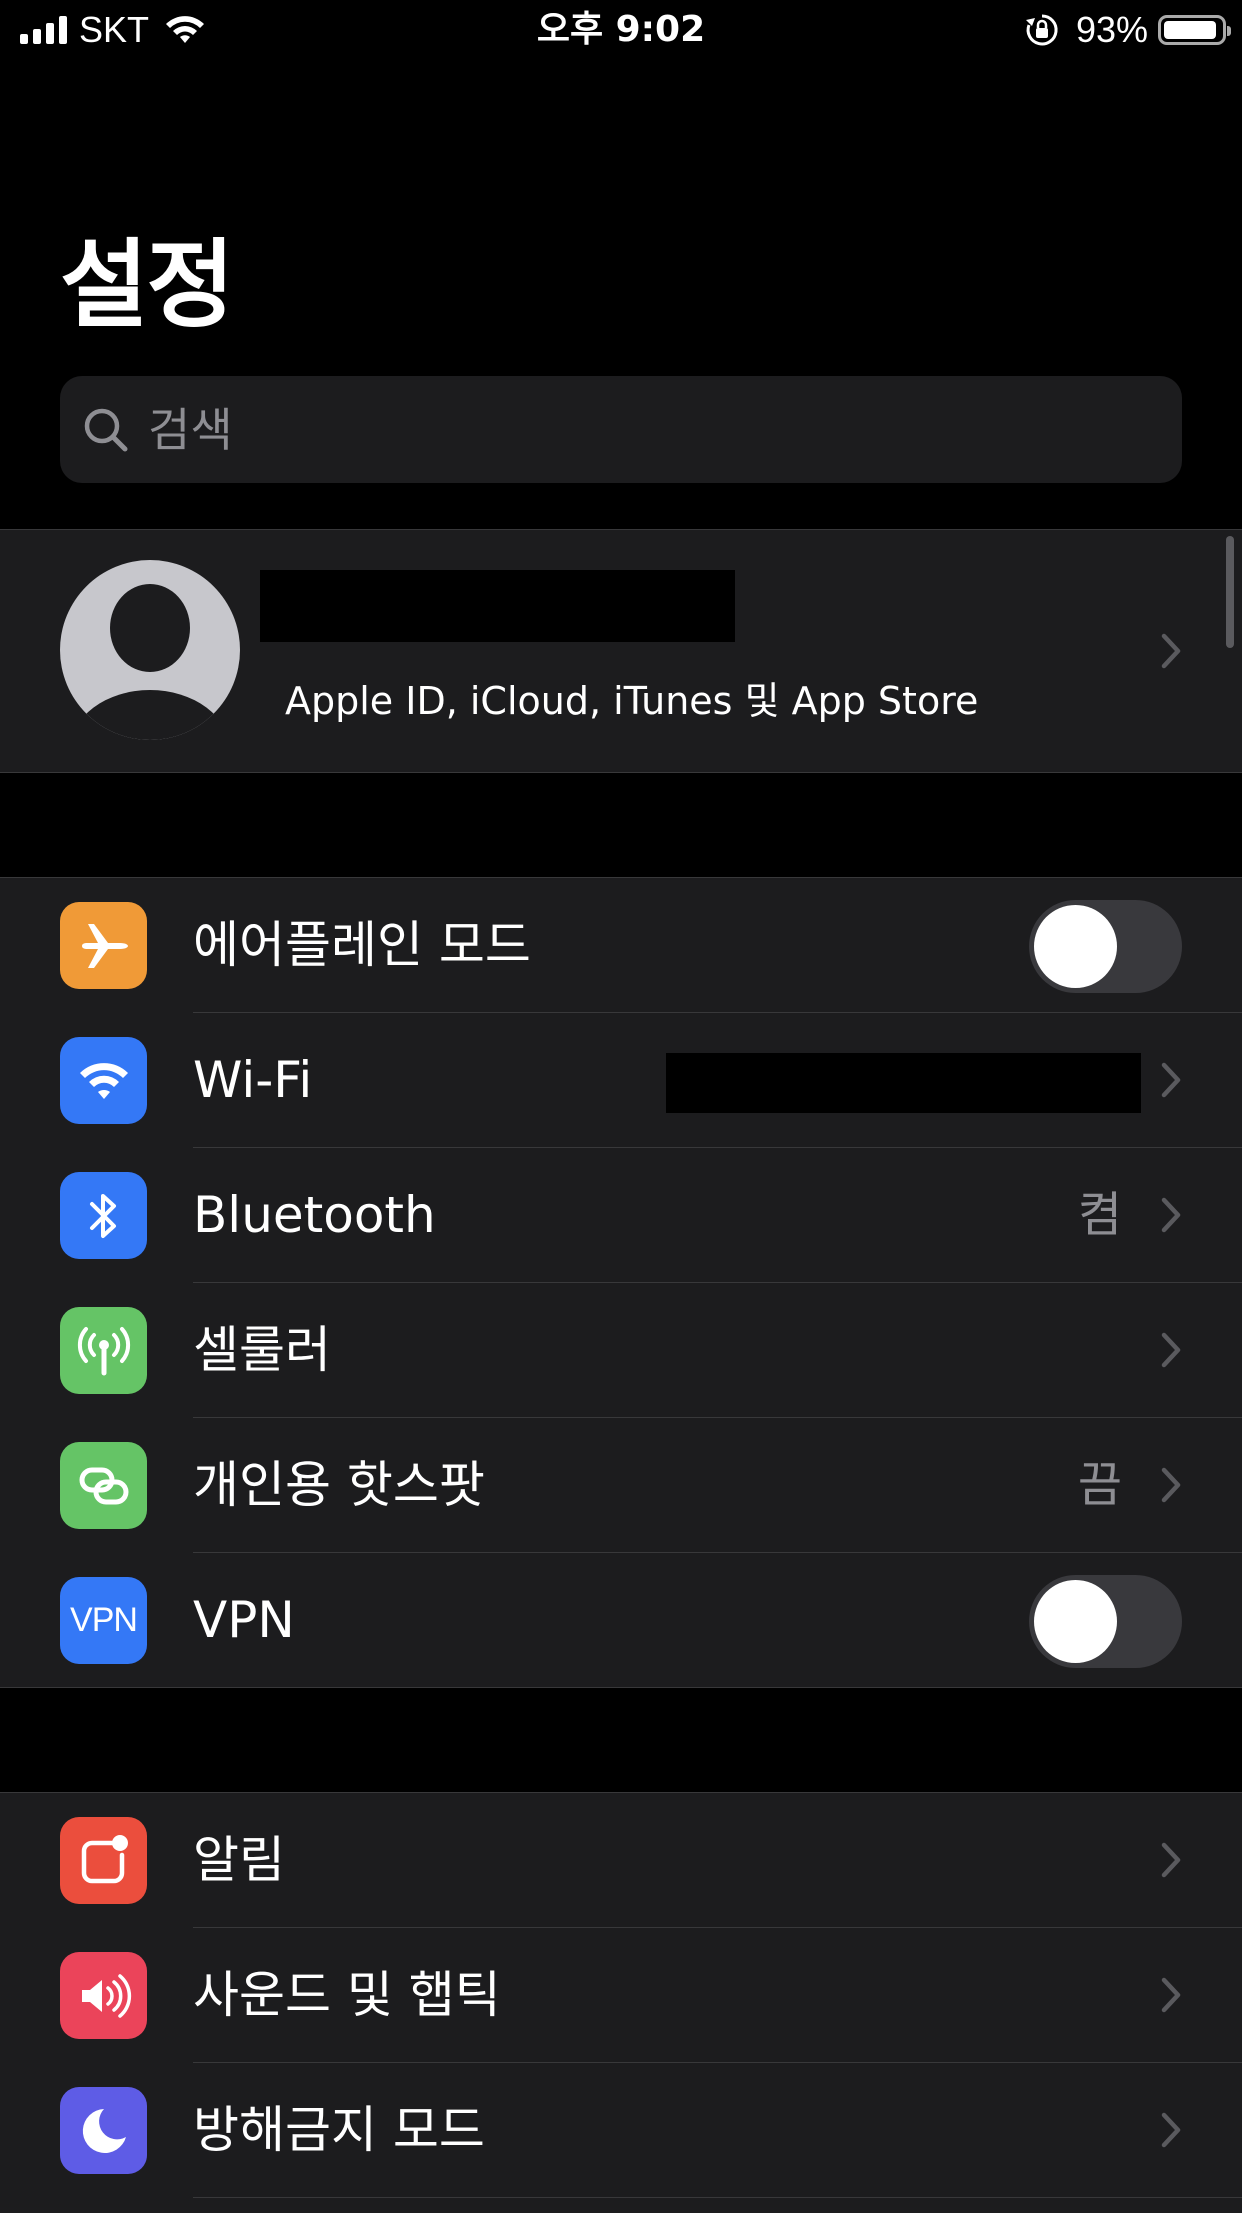 This screenshot has width=1242, height=2213. Describe the element at coordinates (621, 945) in the screenshot. I see `settings-row-airplane-mode: 에어플레인 모드` at that location.